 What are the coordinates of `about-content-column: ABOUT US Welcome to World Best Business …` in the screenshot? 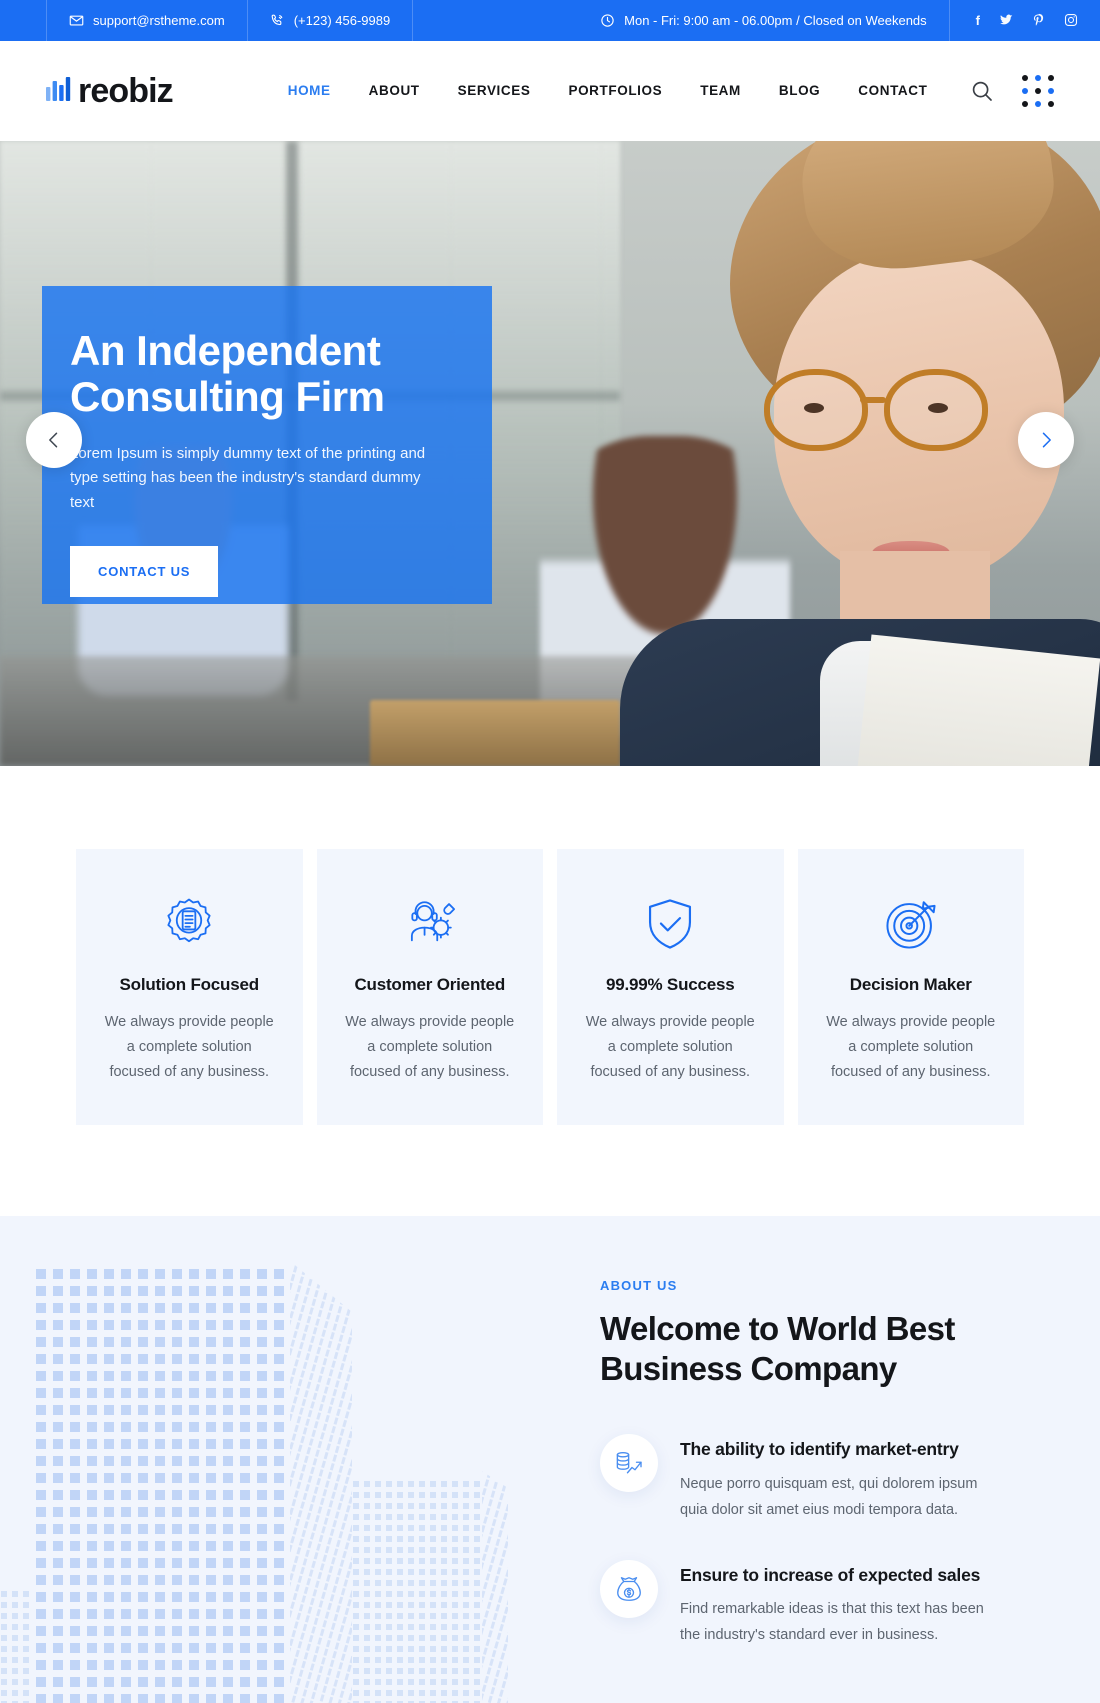 It's located at (810, 1481).